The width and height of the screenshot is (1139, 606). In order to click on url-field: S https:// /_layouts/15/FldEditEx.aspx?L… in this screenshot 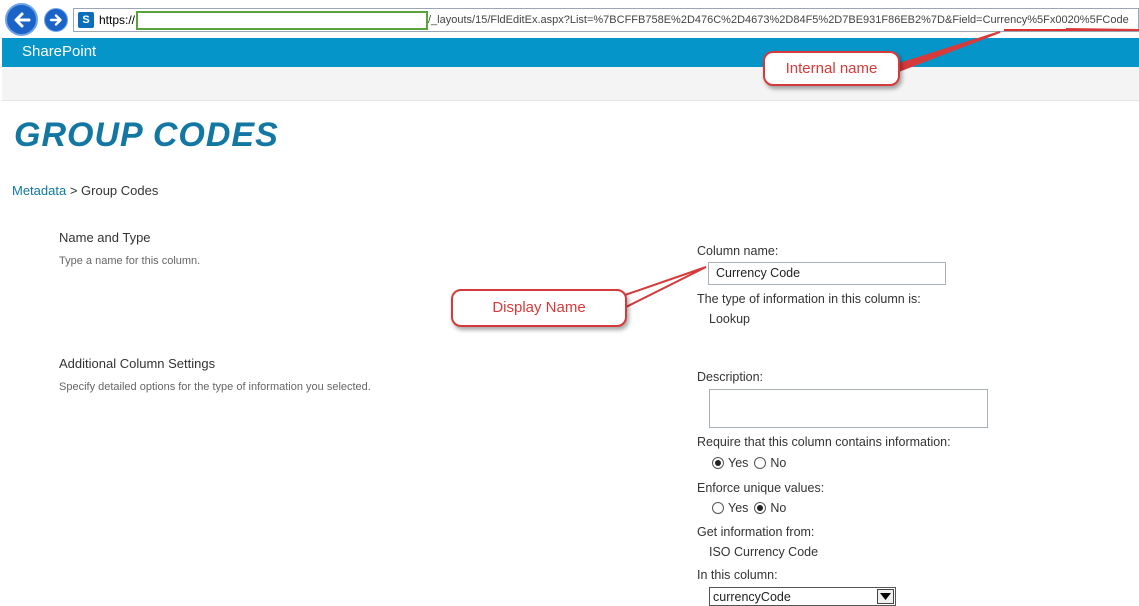, I will do `click(606, 20)`.